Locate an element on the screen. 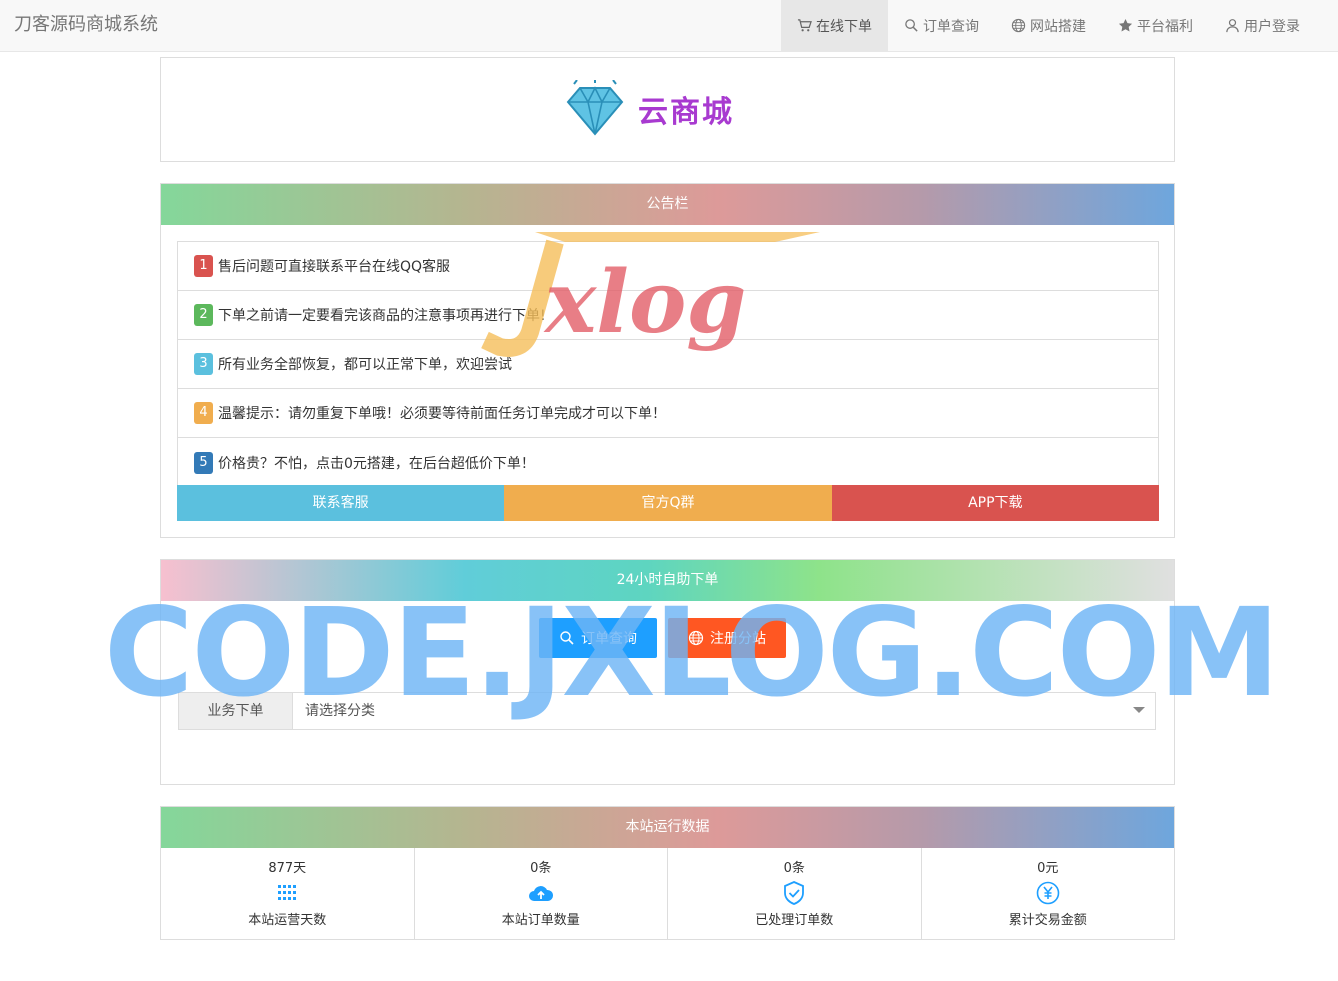  contact-button-row: 联系客服 官方Q群 APP下载 is located at coordinates (668, 503).